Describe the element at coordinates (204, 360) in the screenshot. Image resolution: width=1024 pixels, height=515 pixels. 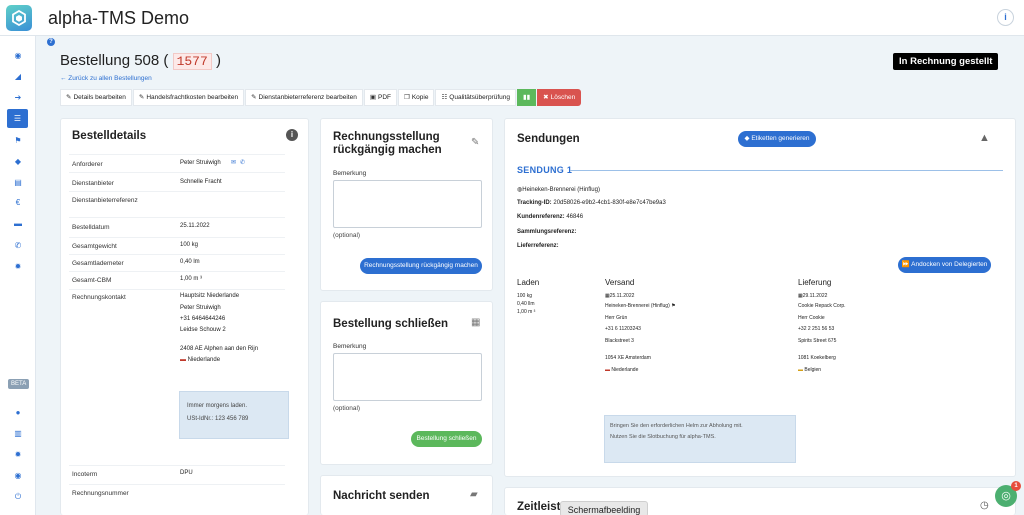
I see `contact-country-label: Niederlande` at that location.